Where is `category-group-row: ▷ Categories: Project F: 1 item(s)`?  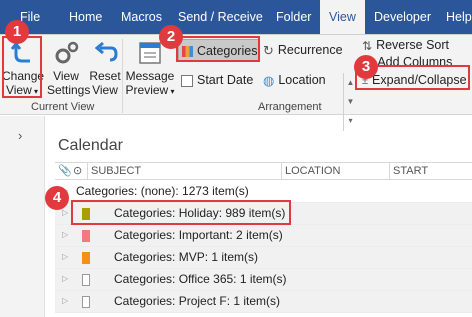 category-group-row: ▷ Categories: Project F: 1 item(s) is located at coordinates (263, 302).